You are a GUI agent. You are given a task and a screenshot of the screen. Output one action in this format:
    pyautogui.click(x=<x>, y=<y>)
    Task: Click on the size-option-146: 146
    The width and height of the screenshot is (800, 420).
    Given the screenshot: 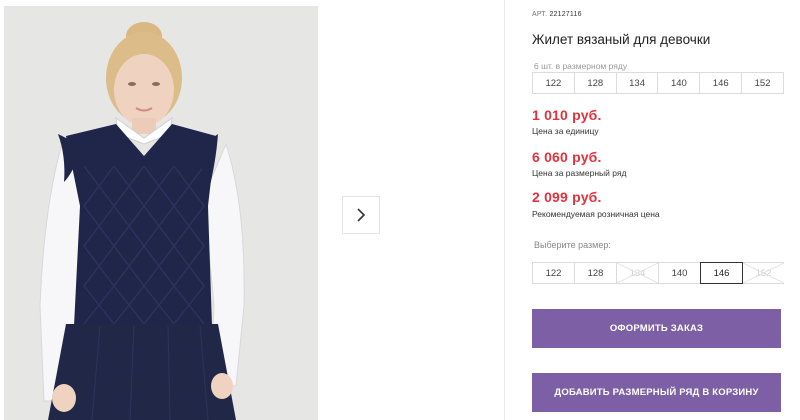 What is the action you would take?
    pyautogui.click(x=721, y=273)
    